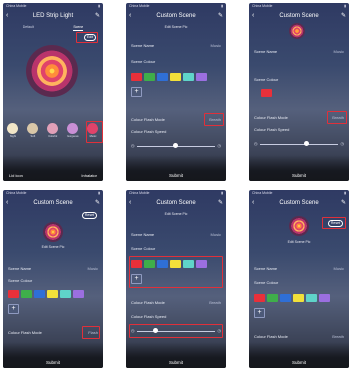 The image size is (352, 368). Describe the element at coordinates (89, 215) in the screenshot. I see `reset-button: Reset` at that location.